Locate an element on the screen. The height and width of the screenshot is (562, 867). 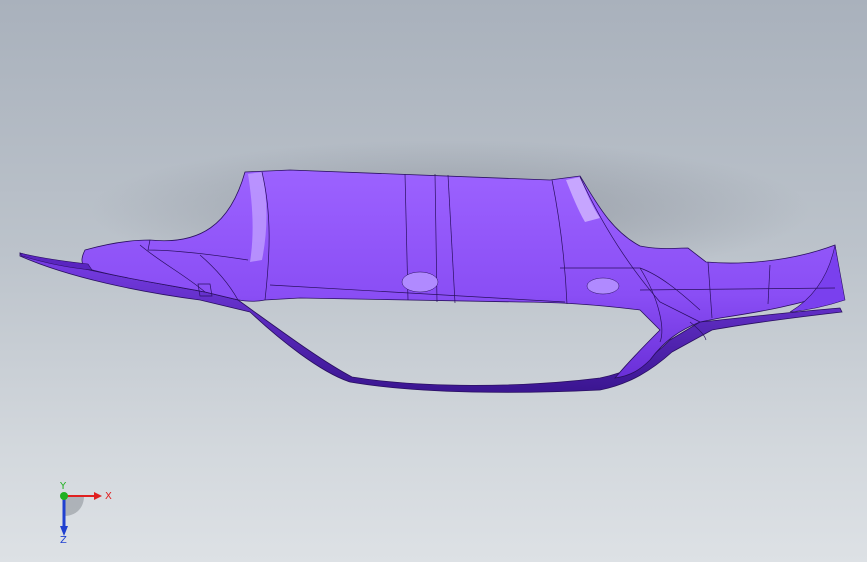
z-axis-label: Z is located at coordinates (63, 539).